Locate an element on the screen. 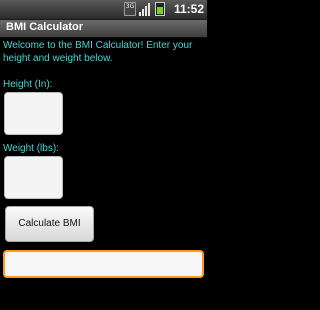 Image resolution: width=320 pixels, height=310 pixels. signal-icon is located at coordinates (145, 9).